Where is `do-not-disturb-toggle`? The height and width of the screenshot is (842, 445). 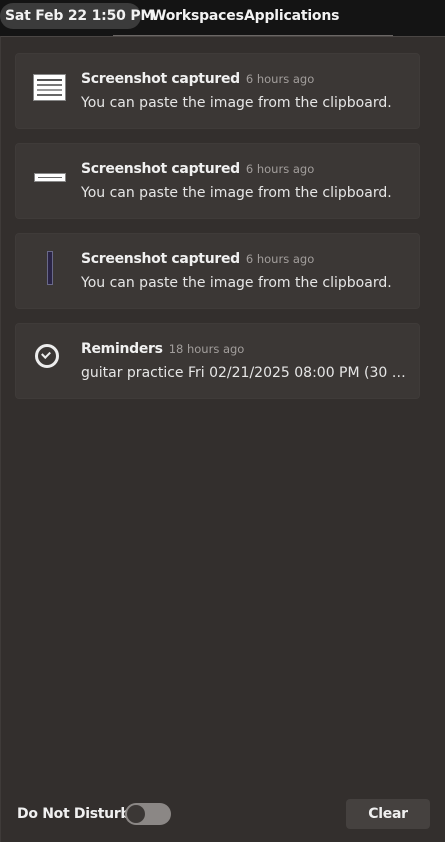
do-not-disturb-toggle is located at coordinates (148, 814).